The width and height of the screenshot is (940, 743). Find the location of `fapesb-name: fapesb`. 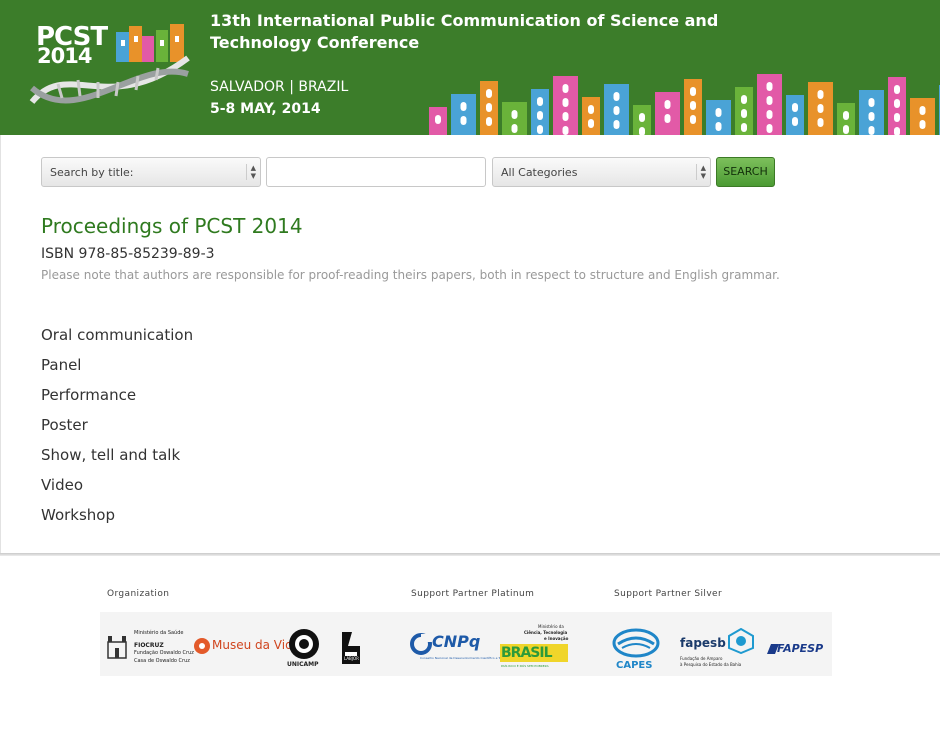

fapesb-name: fapesb is located at coordinates (703, 643).